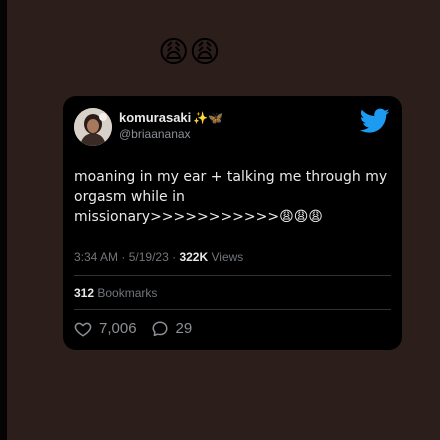  I want to click on heart-icon, so click(83, 329).